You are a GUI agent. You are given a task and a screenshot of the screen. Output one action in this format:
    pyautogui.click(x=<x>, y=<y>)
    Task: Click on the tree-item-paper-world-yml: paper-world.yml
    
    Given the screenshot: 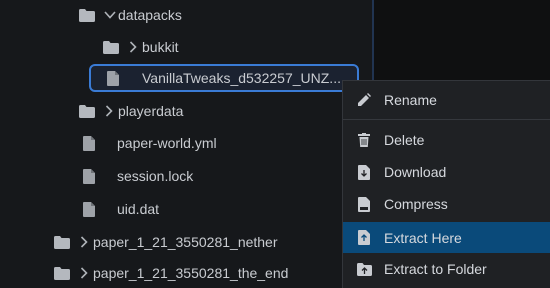 What is the action you would take?
    pyautogui.click(x=148, y=143)
    